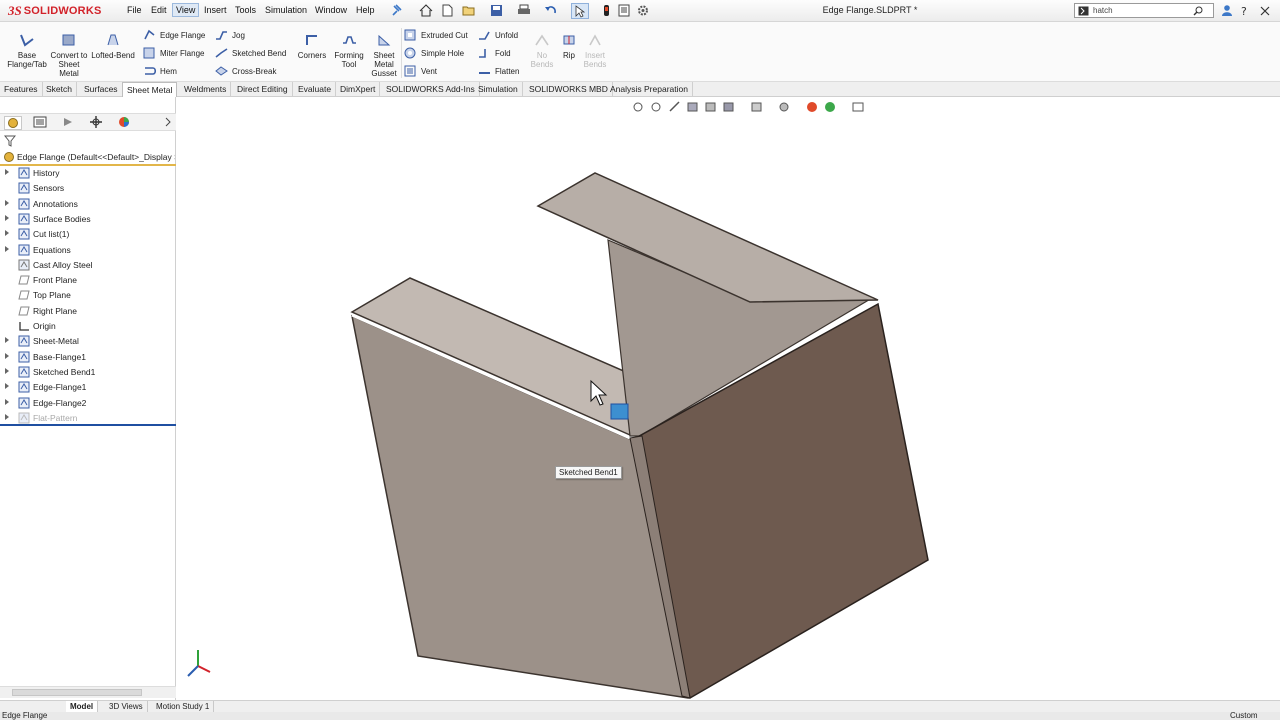 The height and width of the screenshot is (720, 1280). What do you see at coordinates (77, 692) in the screenshot?
I see `scrollbar-thumb` at bounding box center [77, 692].